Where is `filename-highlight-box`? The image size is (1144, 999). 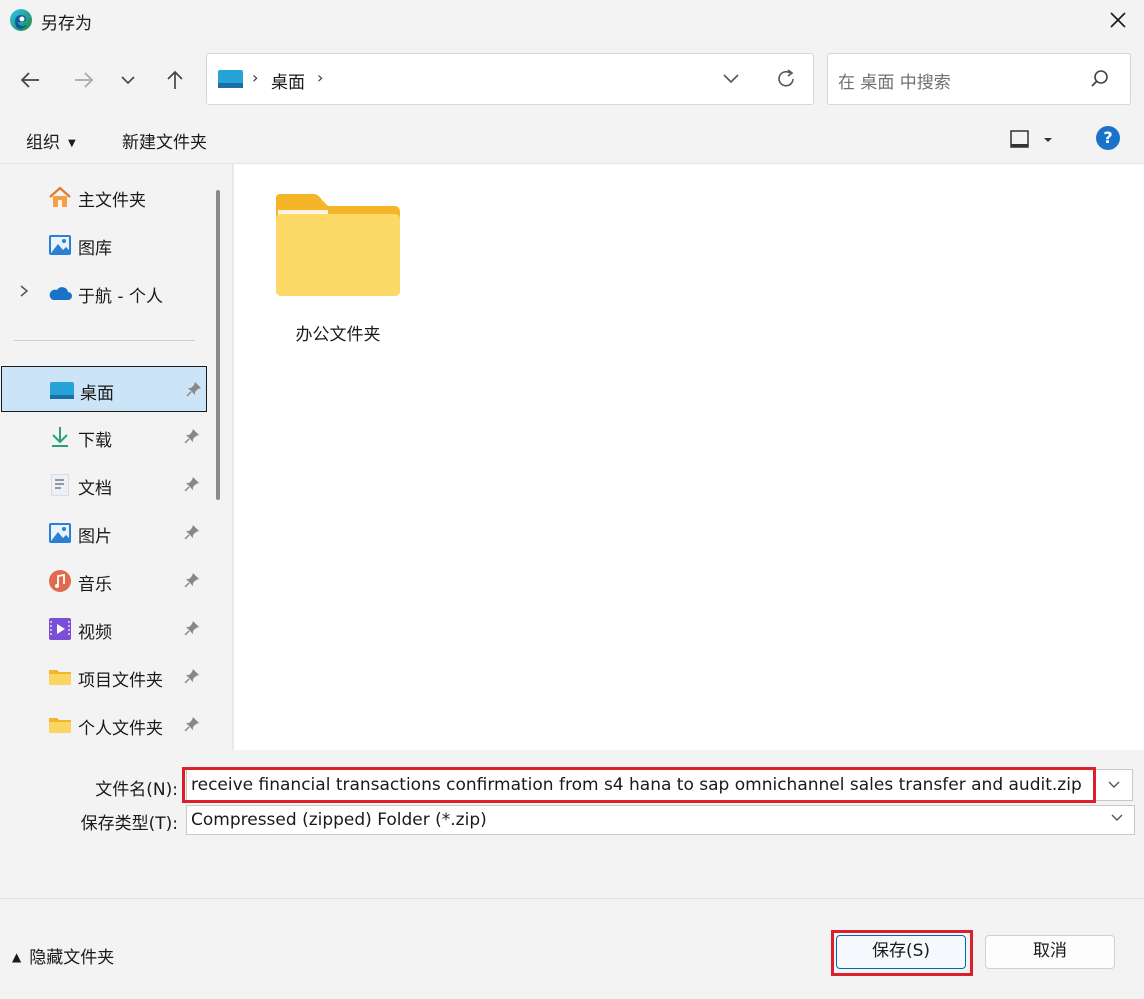 filename-highlight-box is located at coordinates (639, 785).